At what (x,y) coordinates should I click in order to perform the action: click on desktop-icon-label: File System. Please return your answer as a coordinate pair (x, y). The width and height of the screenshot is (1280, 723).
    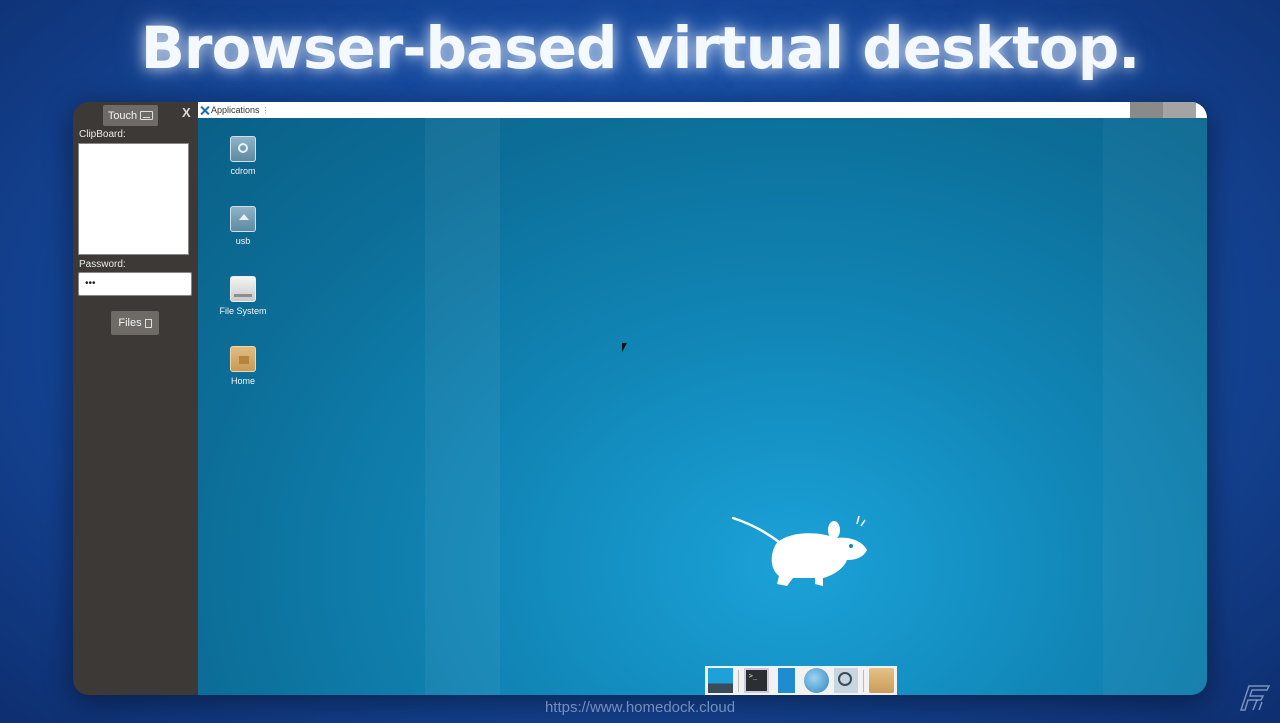
    Looking at the image, I should click on (243, 311).